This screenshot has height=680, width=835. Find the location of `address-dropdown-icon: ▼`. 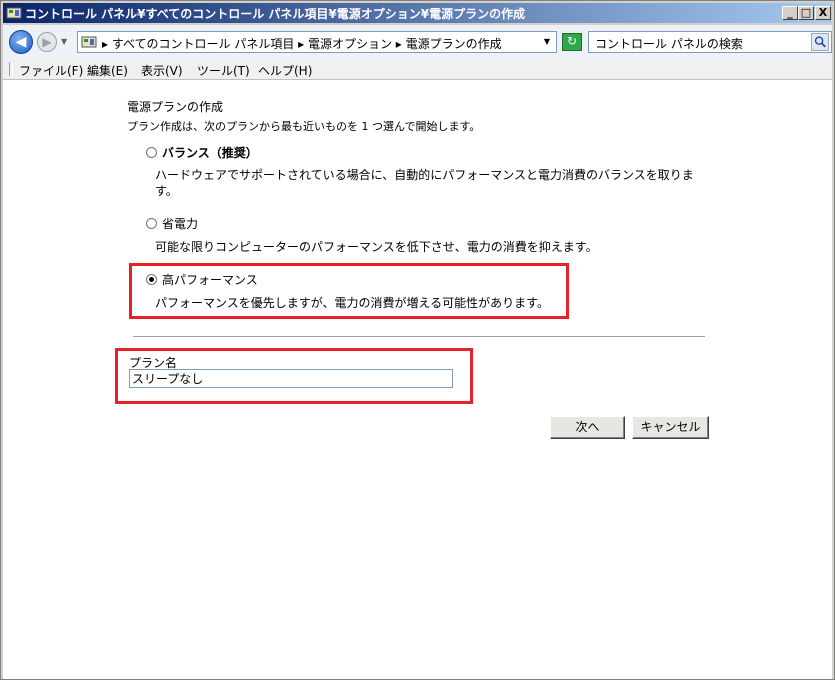

address-dropdown-icon: ▼ is located at coordinates (547, 41).